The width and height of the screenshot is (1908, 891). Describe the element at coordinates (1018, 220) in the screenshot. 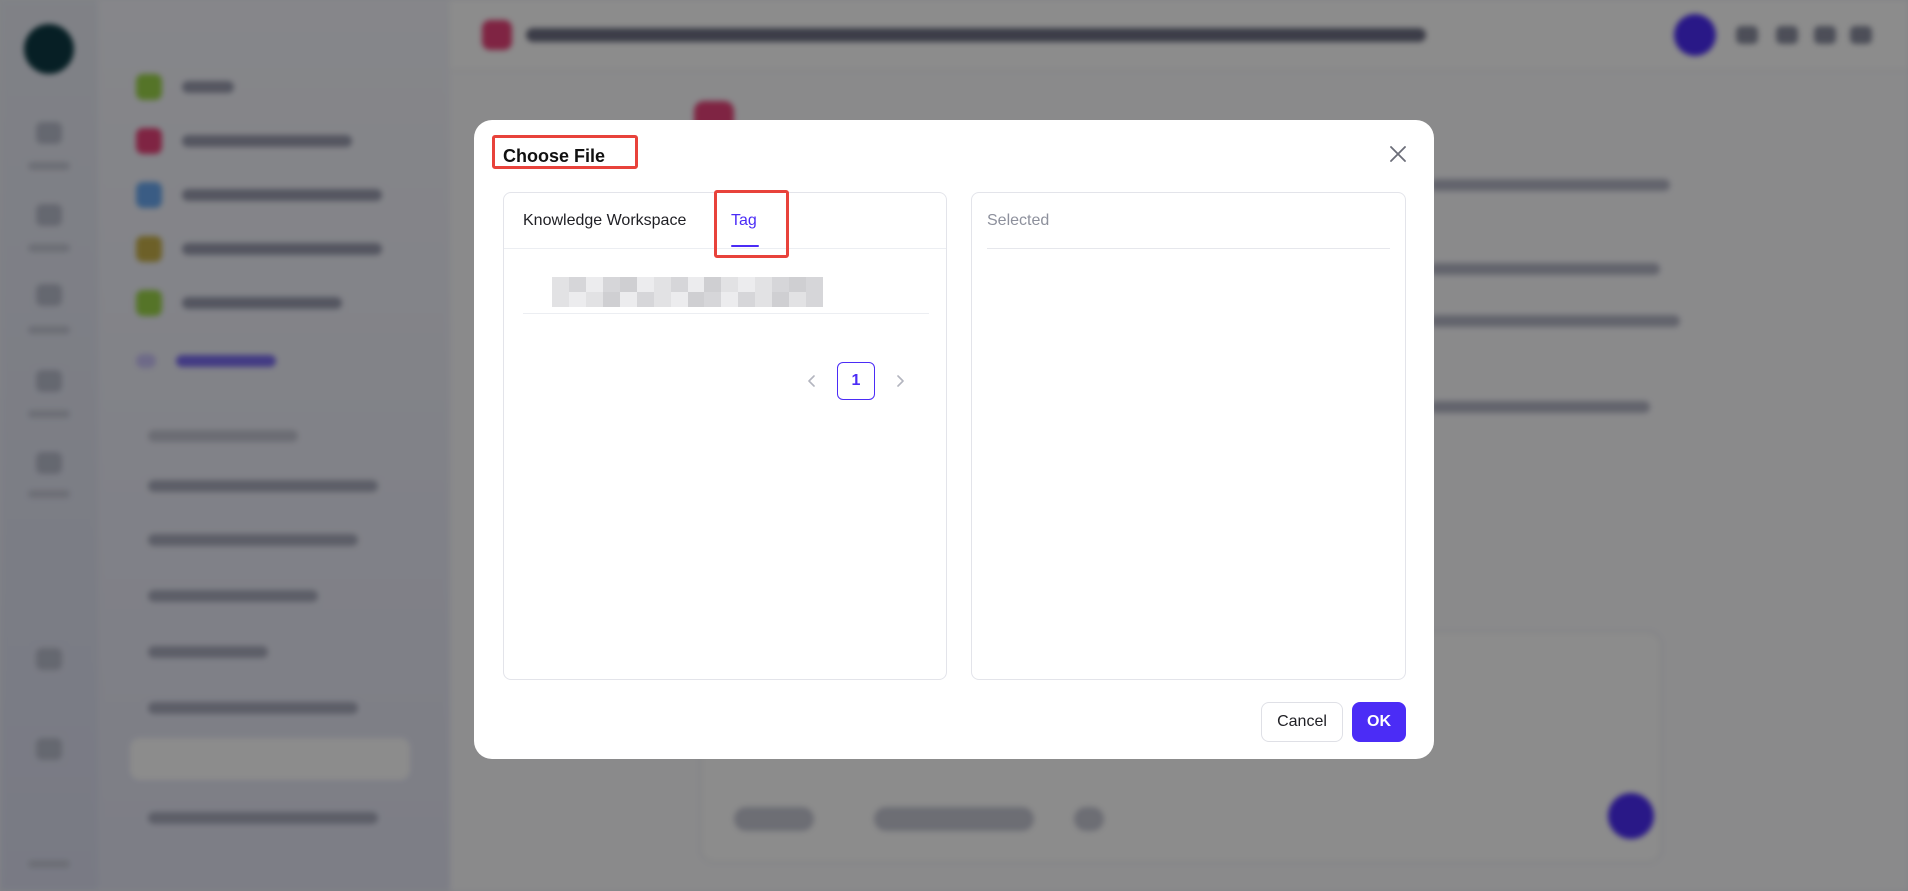

I see `selected-header: Selected` at that location.